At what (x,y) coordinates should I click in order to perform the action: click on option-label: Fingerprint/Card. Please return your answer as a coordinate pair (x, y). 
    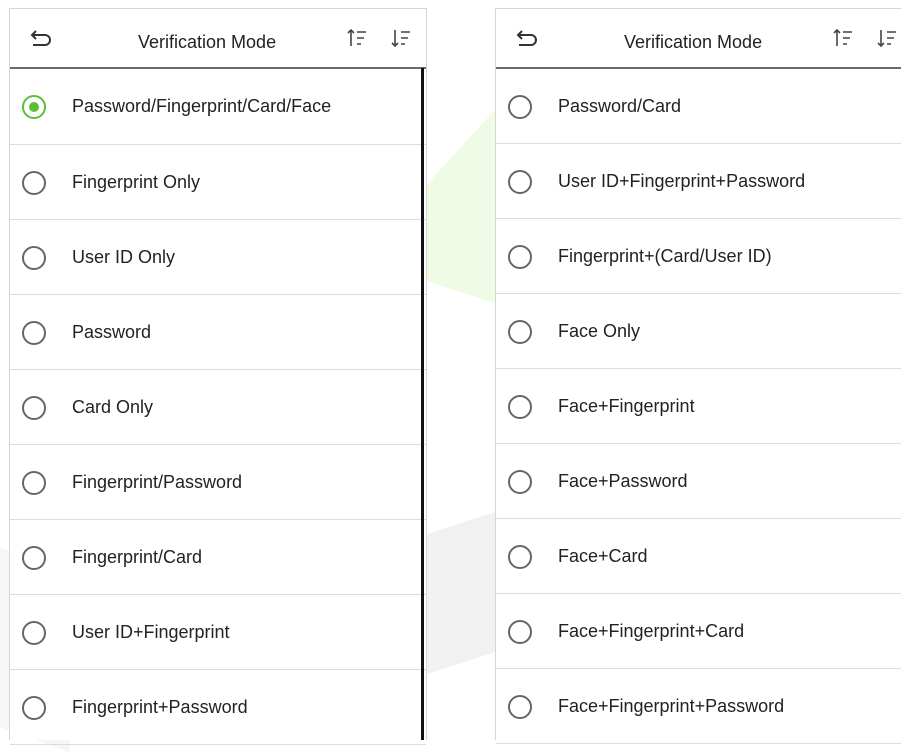
    Looking at the image, I should click on (137, 557).